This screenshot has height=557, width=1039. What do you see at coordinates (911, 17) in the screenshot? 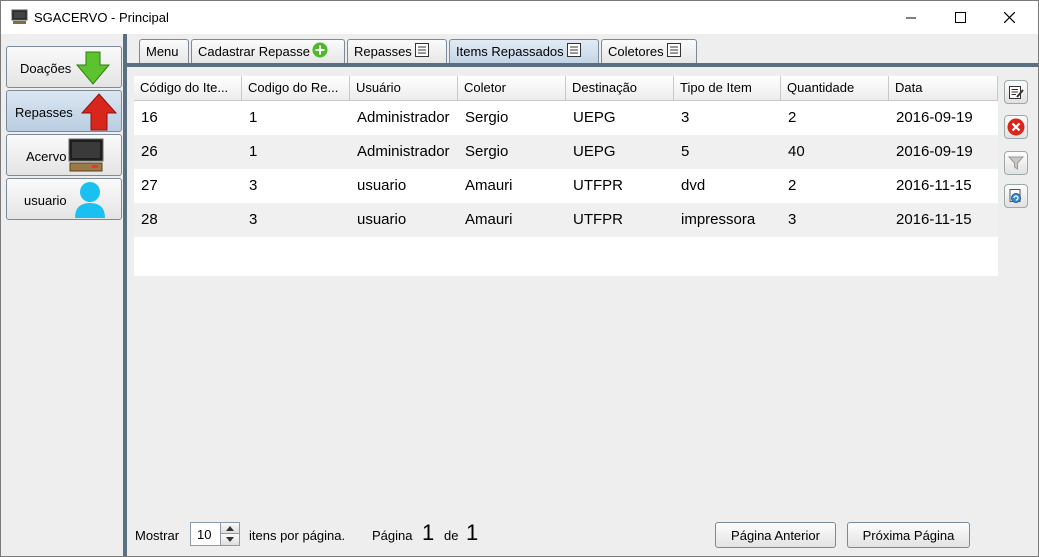
I see `minimize-button` at bounding box center [911, 17].